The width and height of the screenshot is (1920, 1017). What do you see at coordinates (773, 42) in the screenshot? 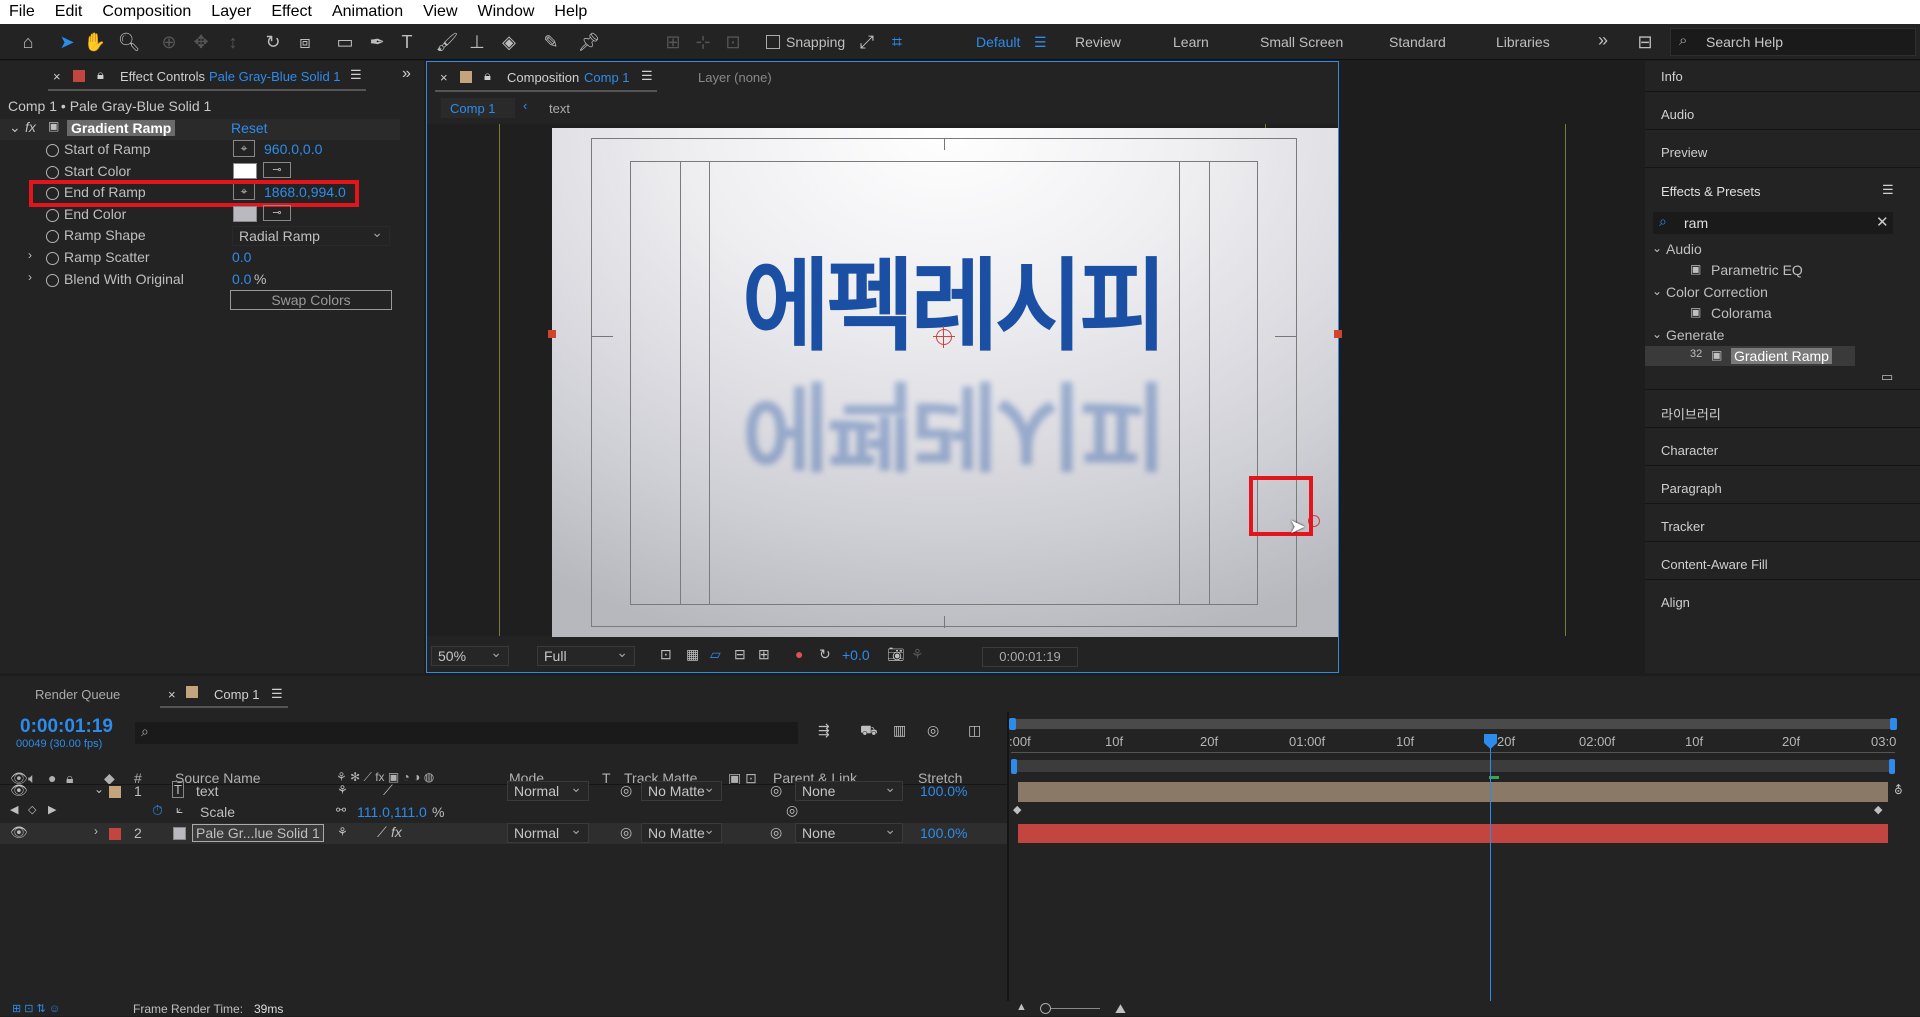
I see `snapping-checkbox` at bounding box center [773, 42].